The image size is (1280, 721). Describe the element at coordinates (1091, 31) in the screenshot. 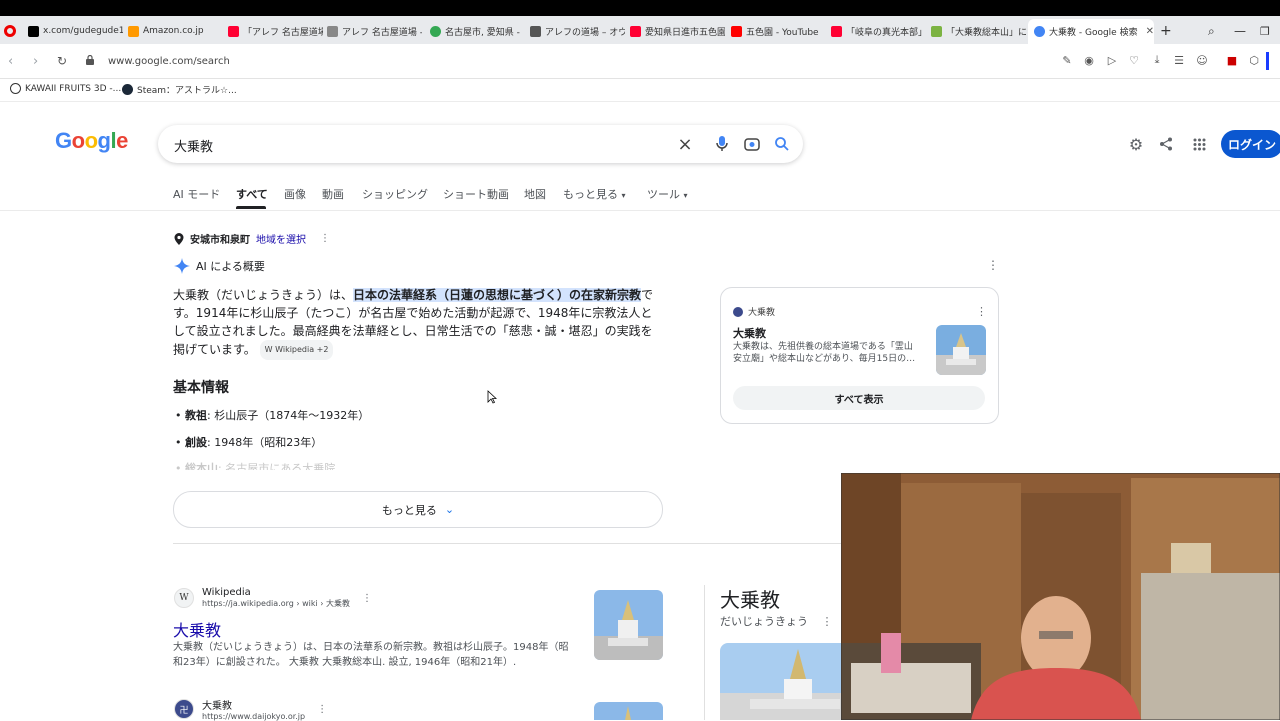

I see `tab-google-search-active: 大乗教 - Google 検索 ✕` at that location.